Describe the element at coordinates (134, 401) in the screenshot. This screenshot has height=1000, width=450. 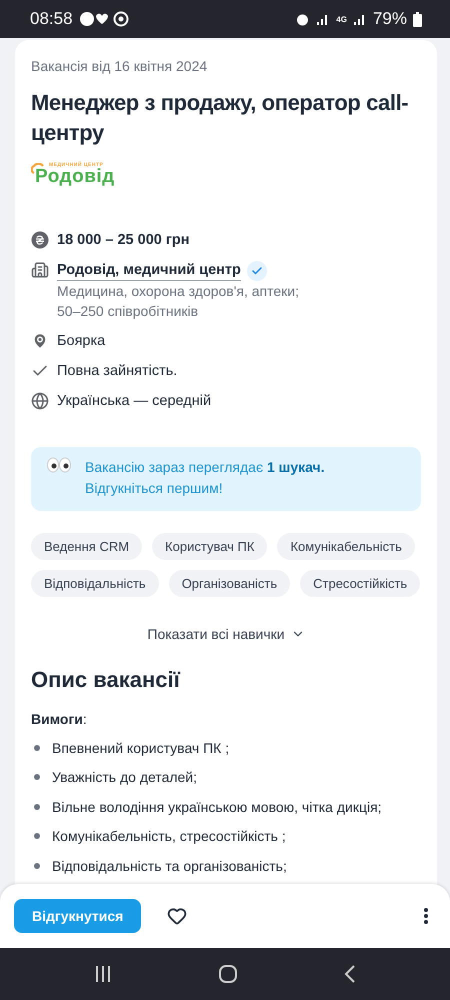
I see `detail-text: Українська — середній` at that location.